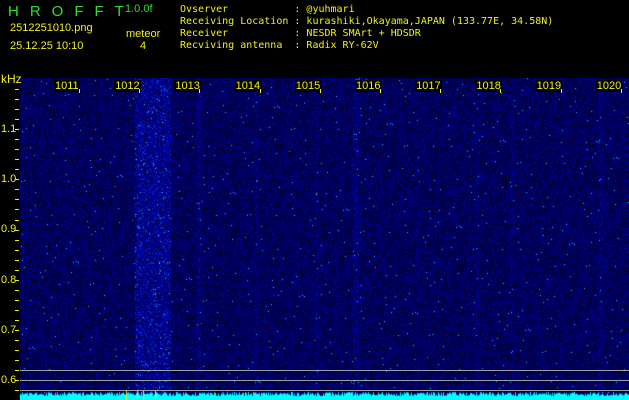  Describe the element at coordinates (609, 86) in the screenshot. I see `freq-tick-label: 1020` at that location.